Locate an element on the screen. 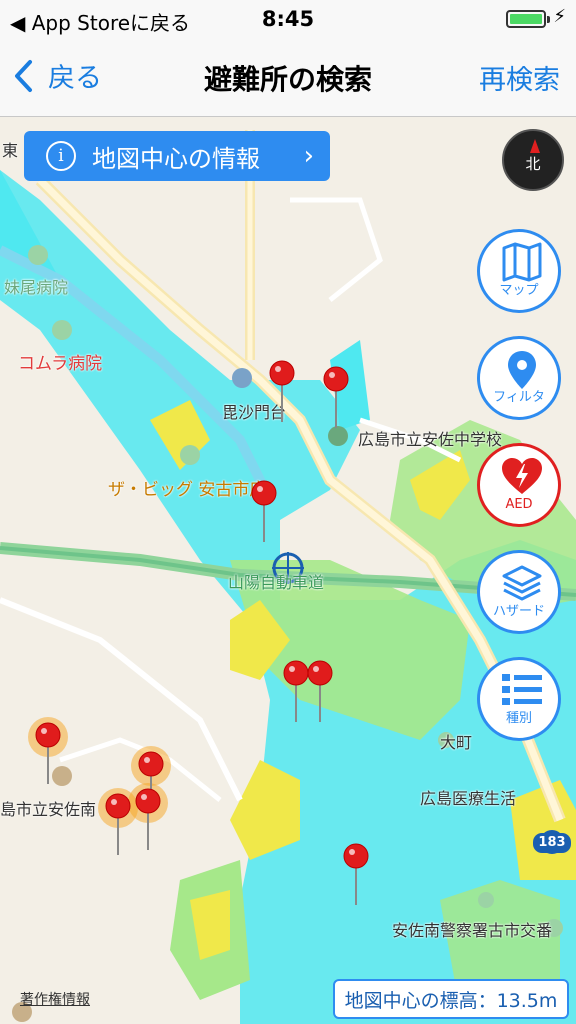 The image size is (576, 1024). map-type-button: マップ is located at coordinates (519, 271).